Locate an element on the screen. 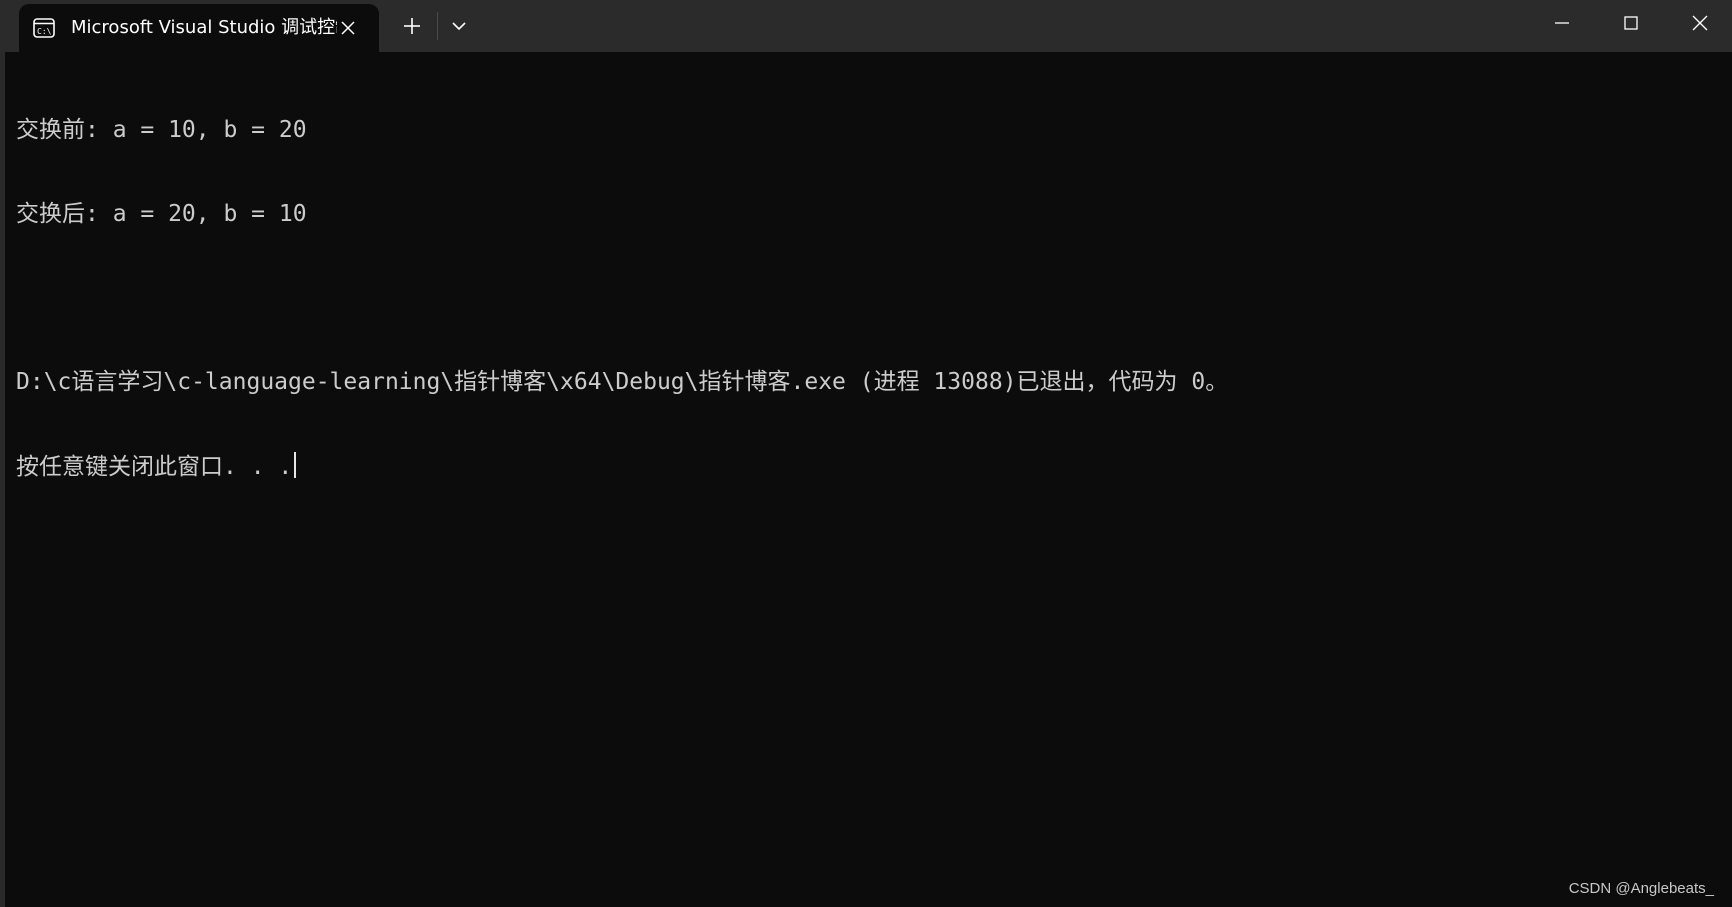 Image resolution: width=1732 pixels, height=907 pixels. window-close-button is located at coordinates (1699, 23).